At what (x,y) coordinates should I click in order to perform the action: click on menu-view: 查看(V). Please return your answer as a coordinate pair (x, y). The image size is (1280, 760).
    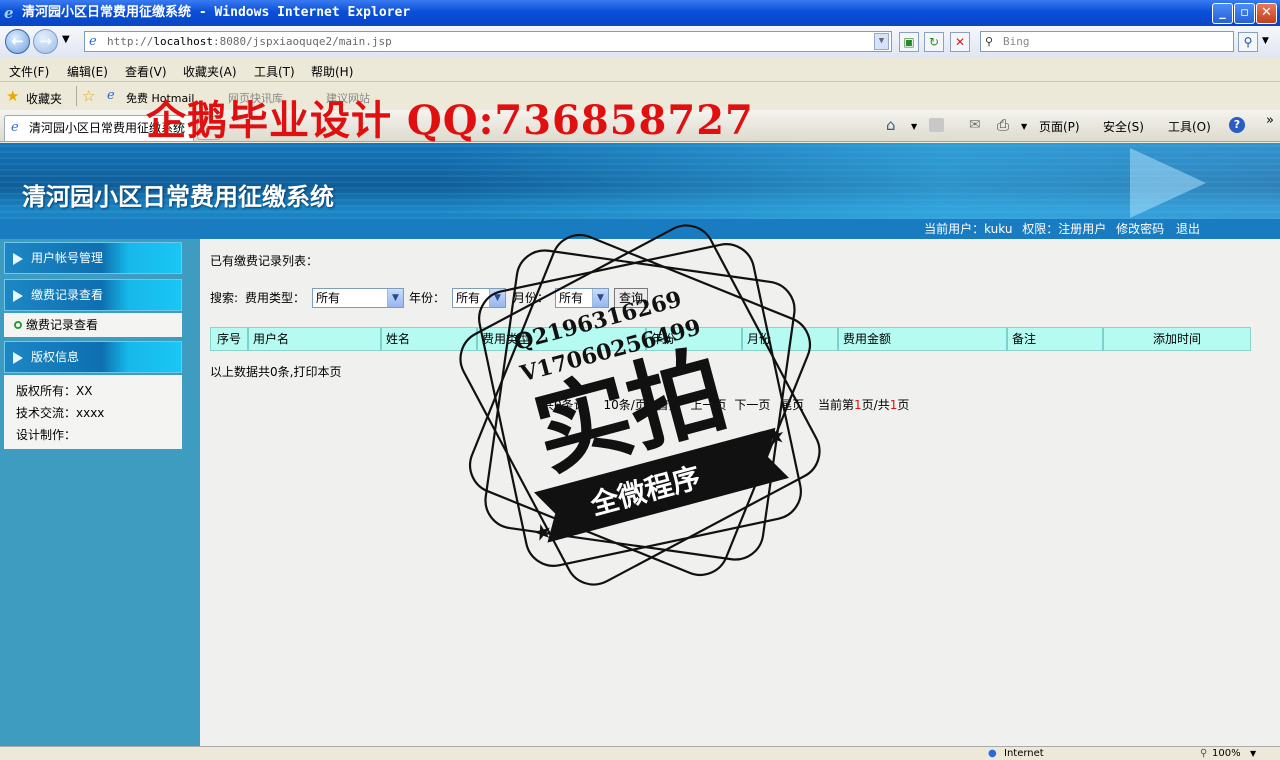
    Looking at the image, I should click on (146, 71).